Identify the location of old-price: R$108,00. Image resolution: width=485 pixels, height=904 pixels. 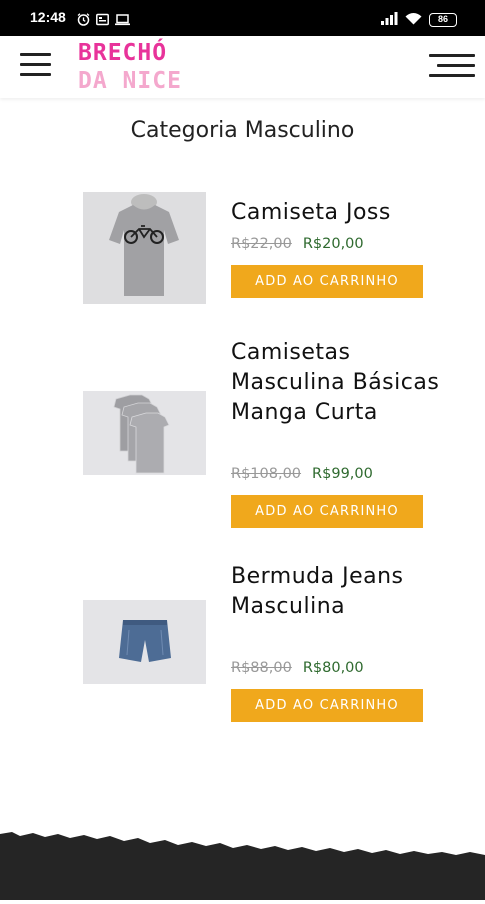
(266, 474).